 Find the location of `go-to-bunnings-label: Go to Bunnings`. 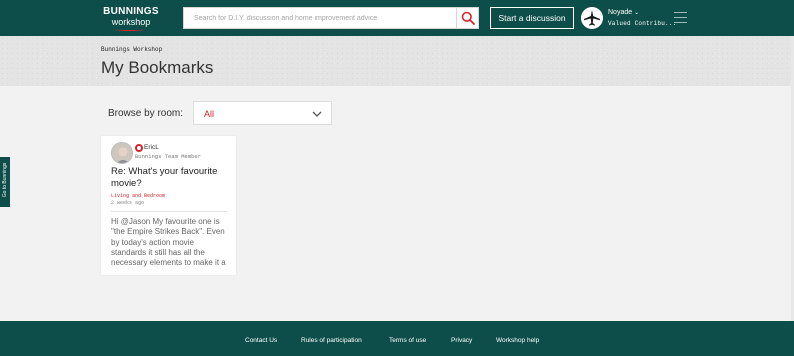

go-to-bunnings-label: Go to Bunnings is located at coordinates (5, 180).